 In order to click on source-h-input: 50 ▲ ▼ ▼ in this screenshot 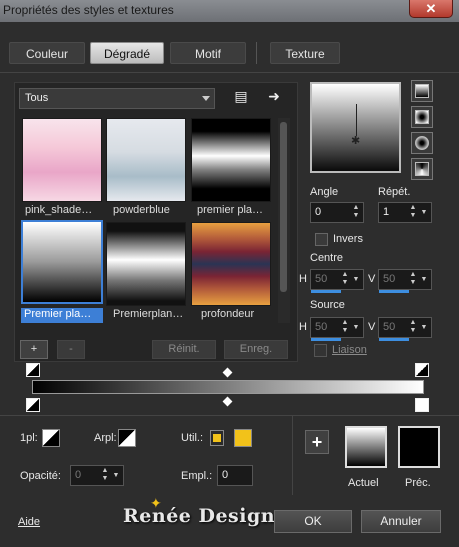, I will do `click(337, 329)`.